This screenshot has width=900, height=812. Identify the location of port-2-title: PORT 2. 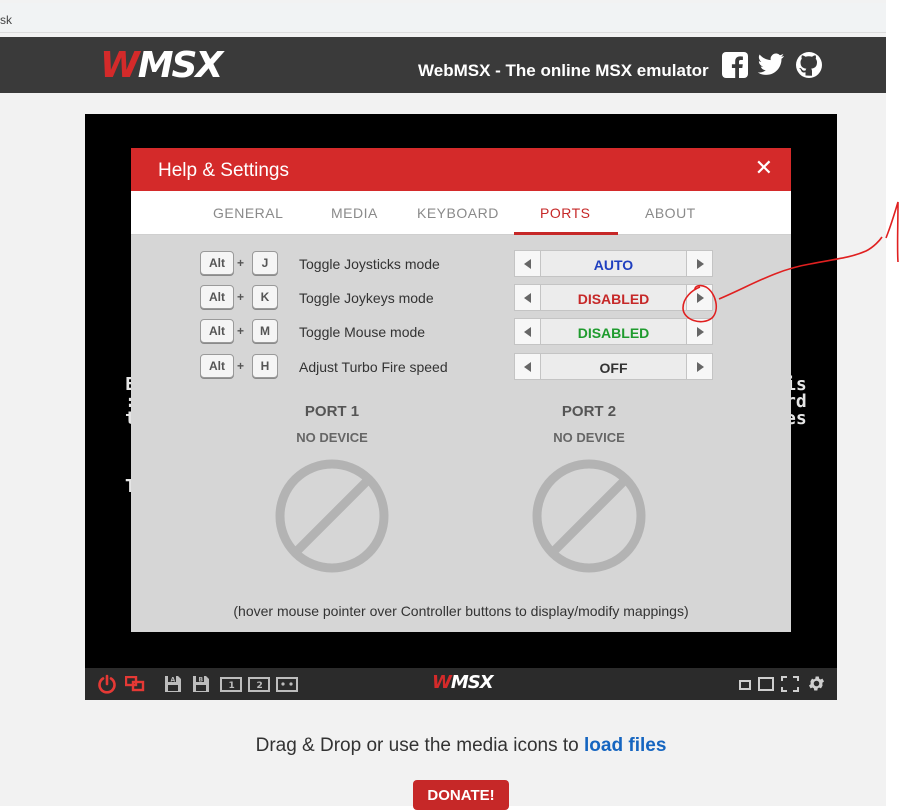
(589, 411).